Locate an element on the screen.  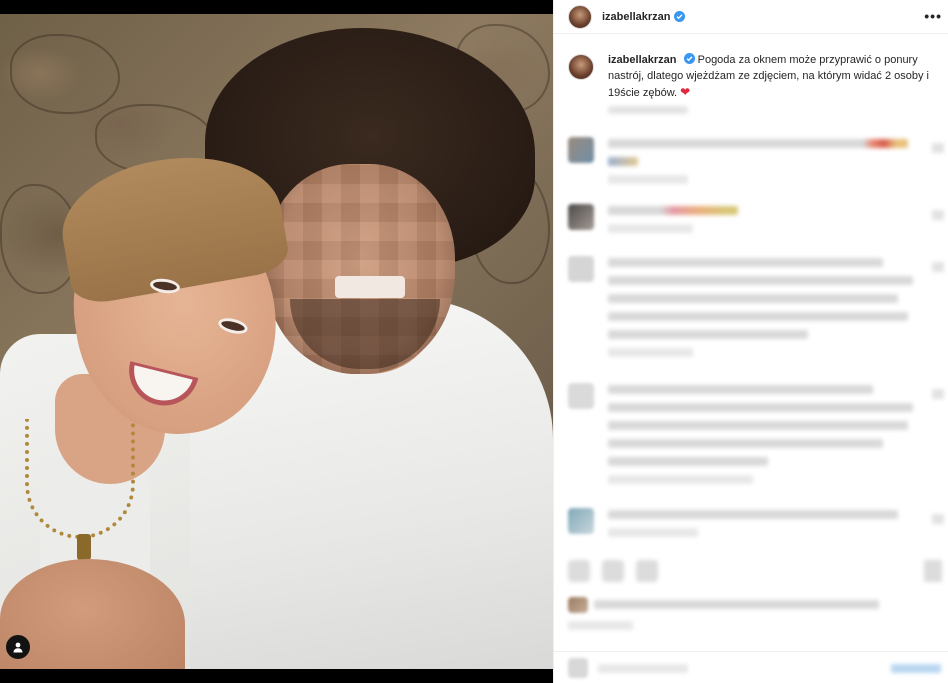
post-action-bar is located at coordinates (613, 571).